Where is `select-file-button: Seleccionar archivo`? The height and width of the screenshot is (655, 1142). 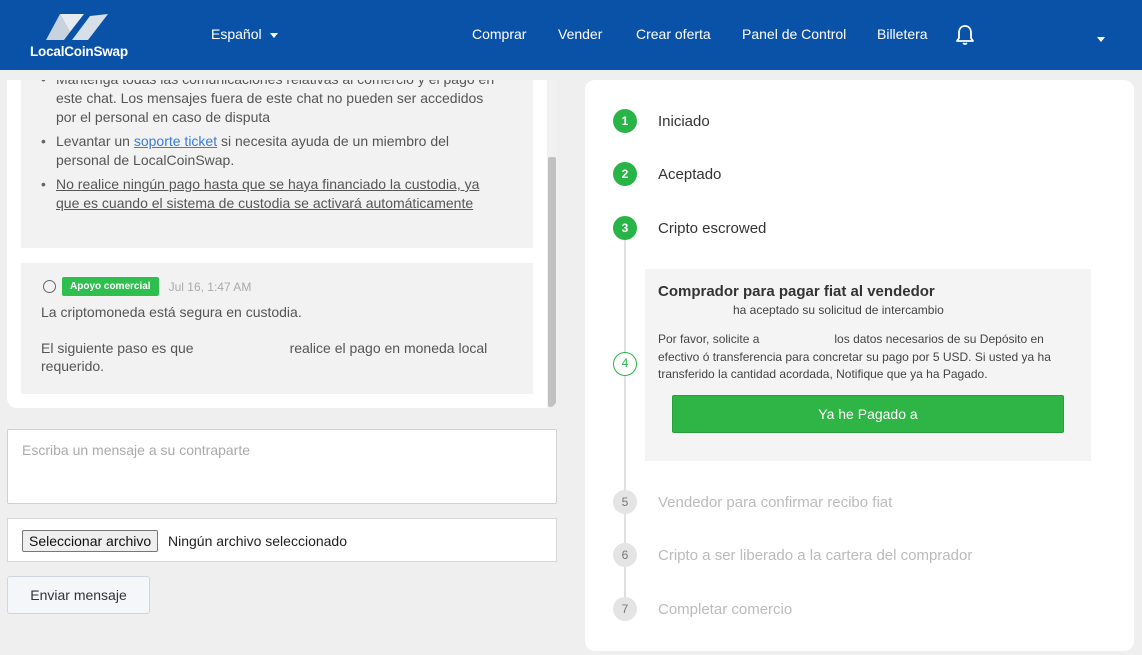 select-file-button: Seleccionar archivo is located at coordinates (90, 541).